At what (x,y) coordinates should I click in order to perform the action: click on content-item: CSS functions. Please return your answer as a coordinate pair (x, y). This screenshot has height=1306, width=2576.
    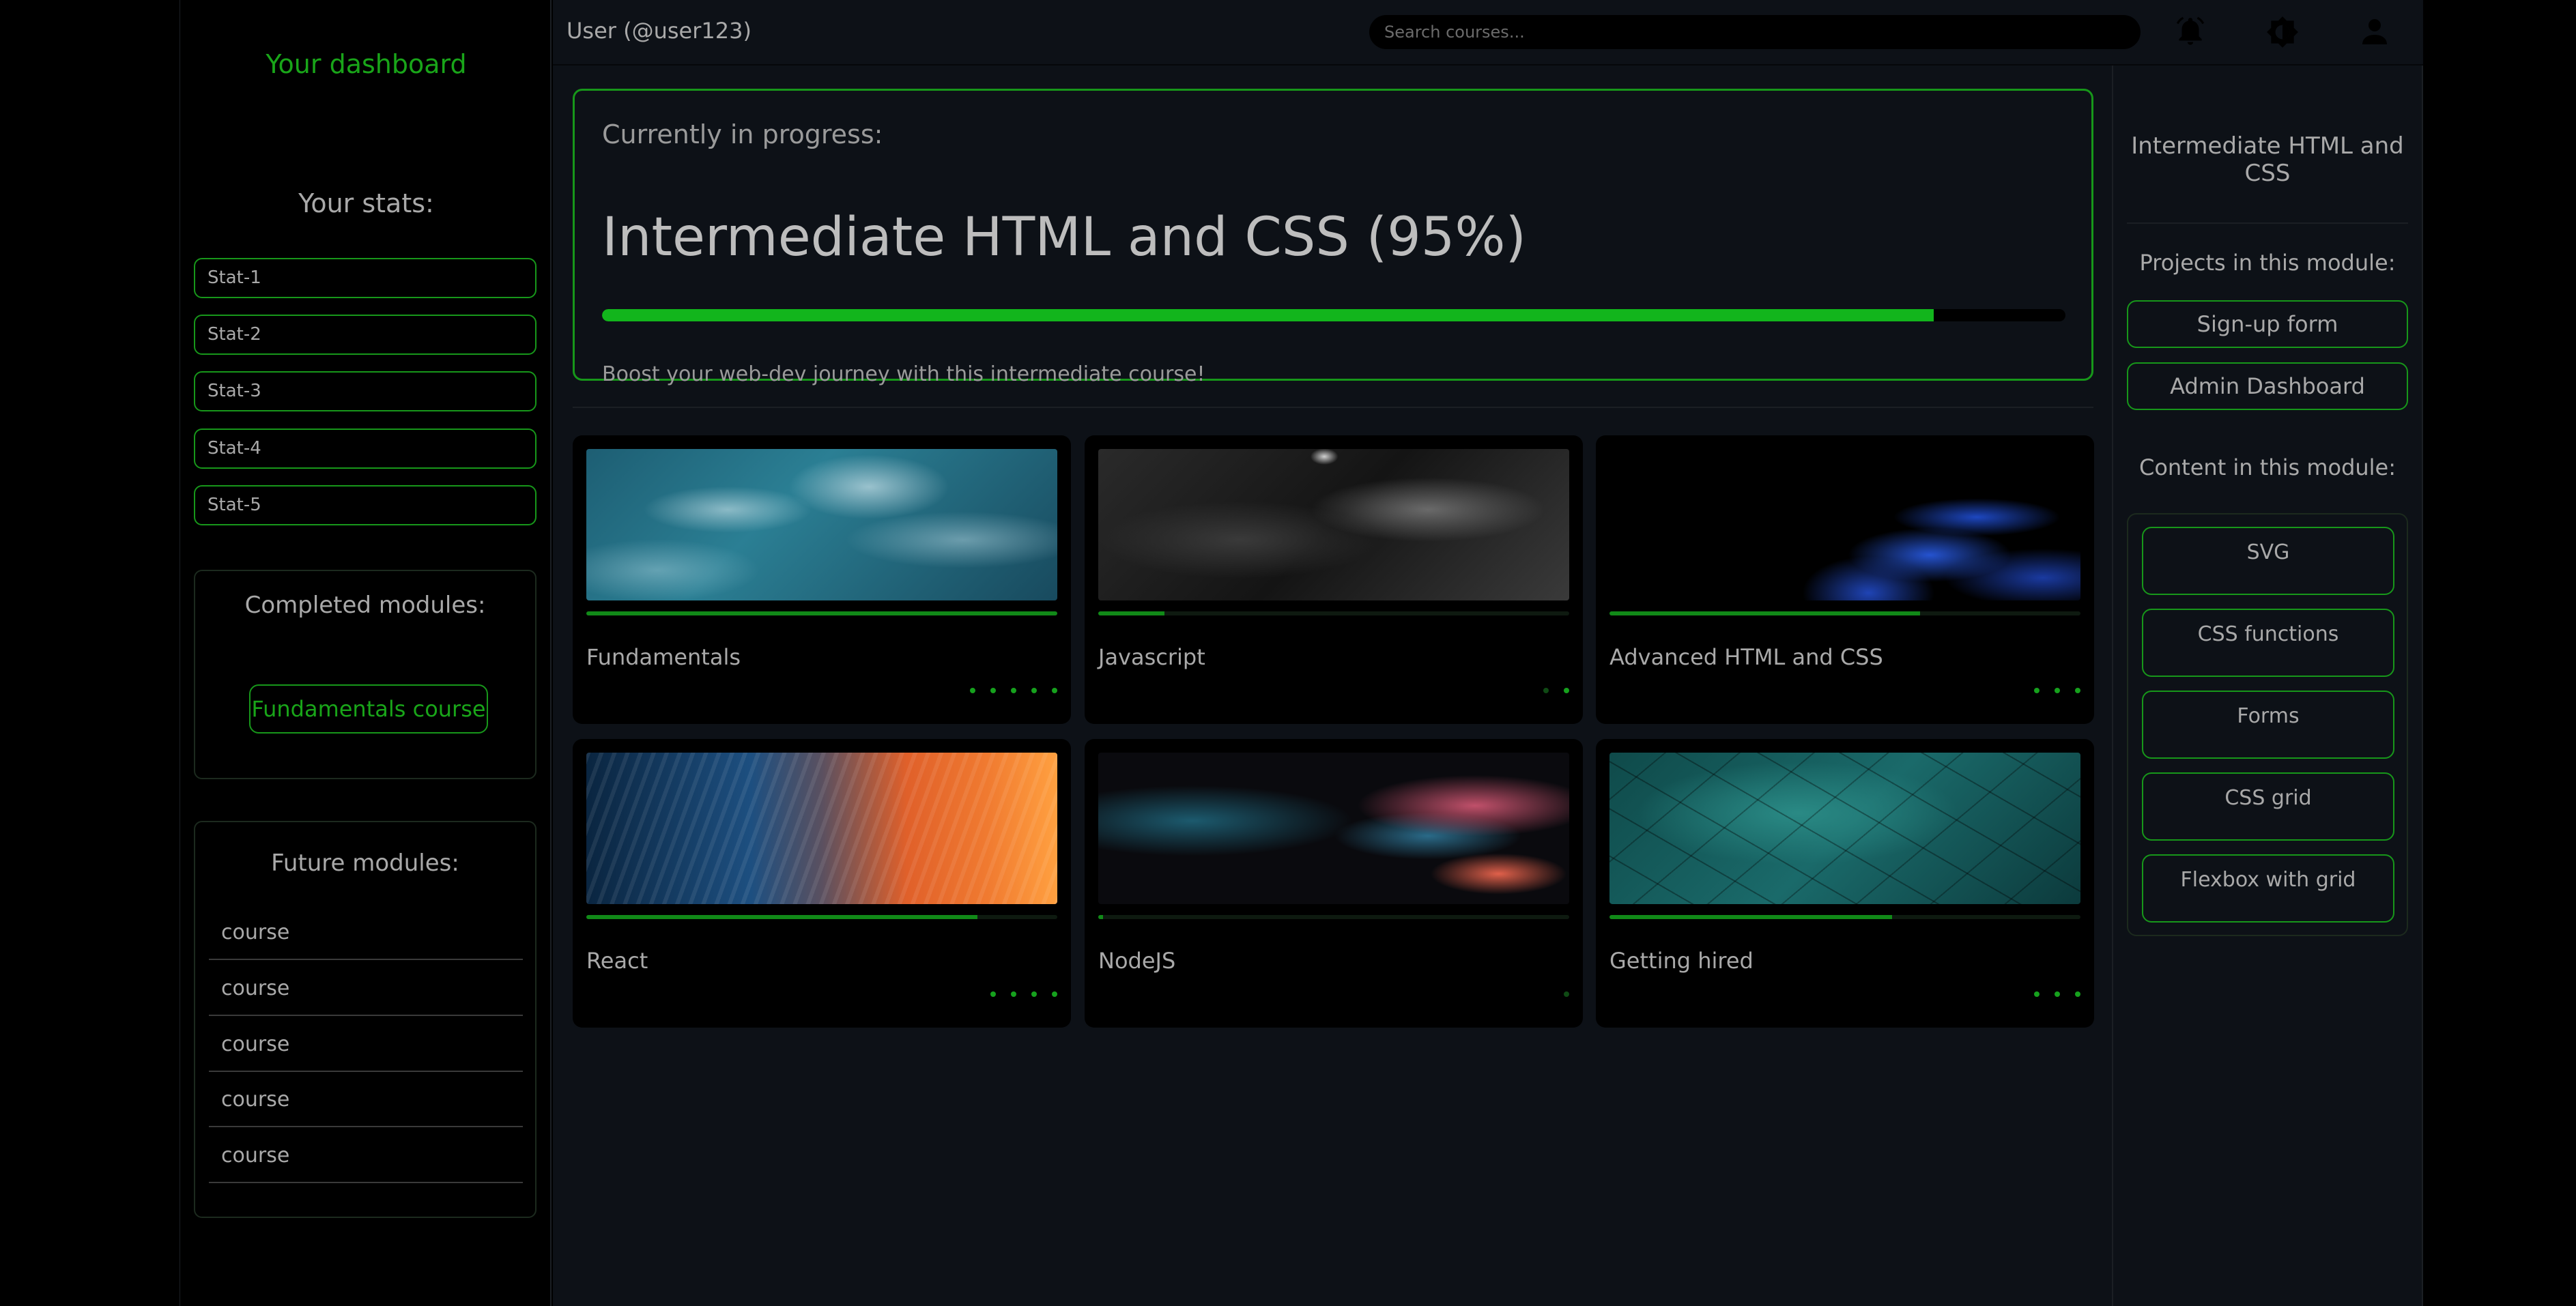
    Looking at the image, I should click on (2268, 643).